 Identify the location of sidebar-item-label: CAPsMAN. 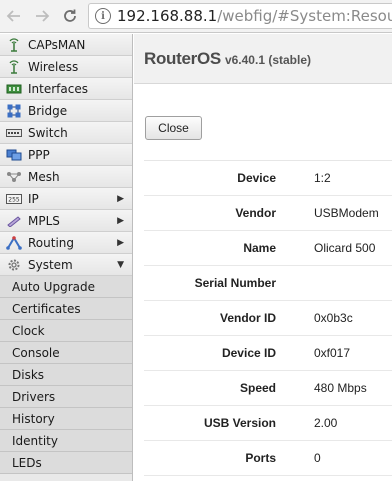
(57, 44).